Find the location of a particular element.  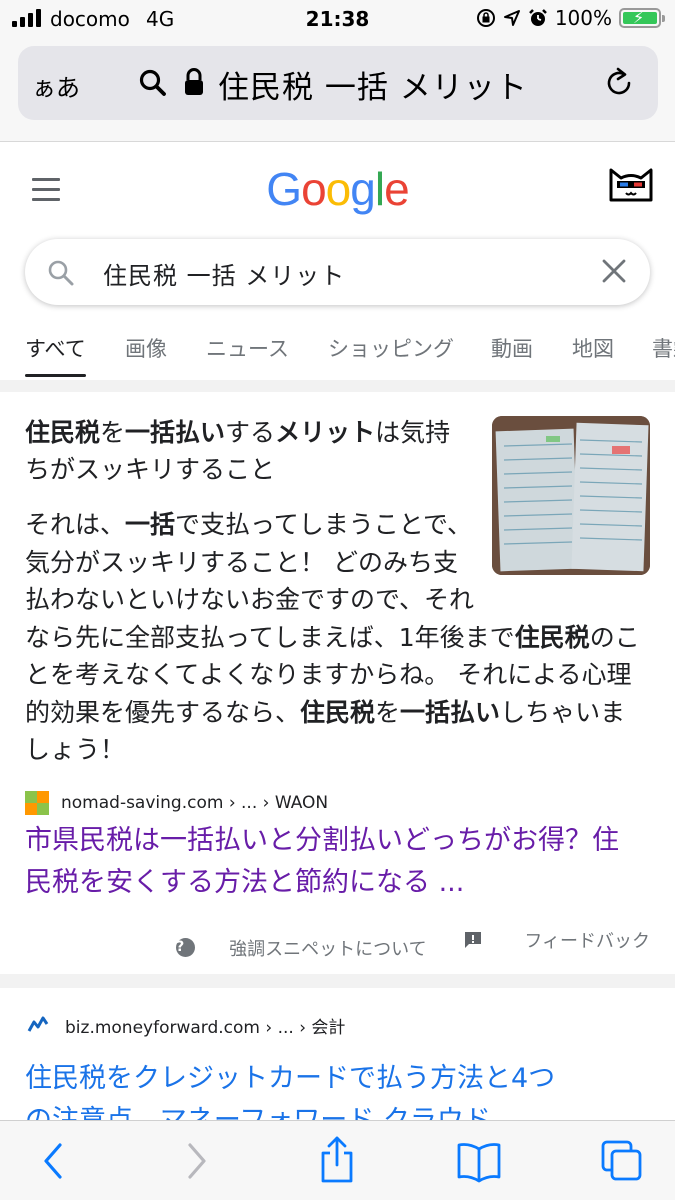

tab-books: 書籍 is located at coordinates (663, 348).